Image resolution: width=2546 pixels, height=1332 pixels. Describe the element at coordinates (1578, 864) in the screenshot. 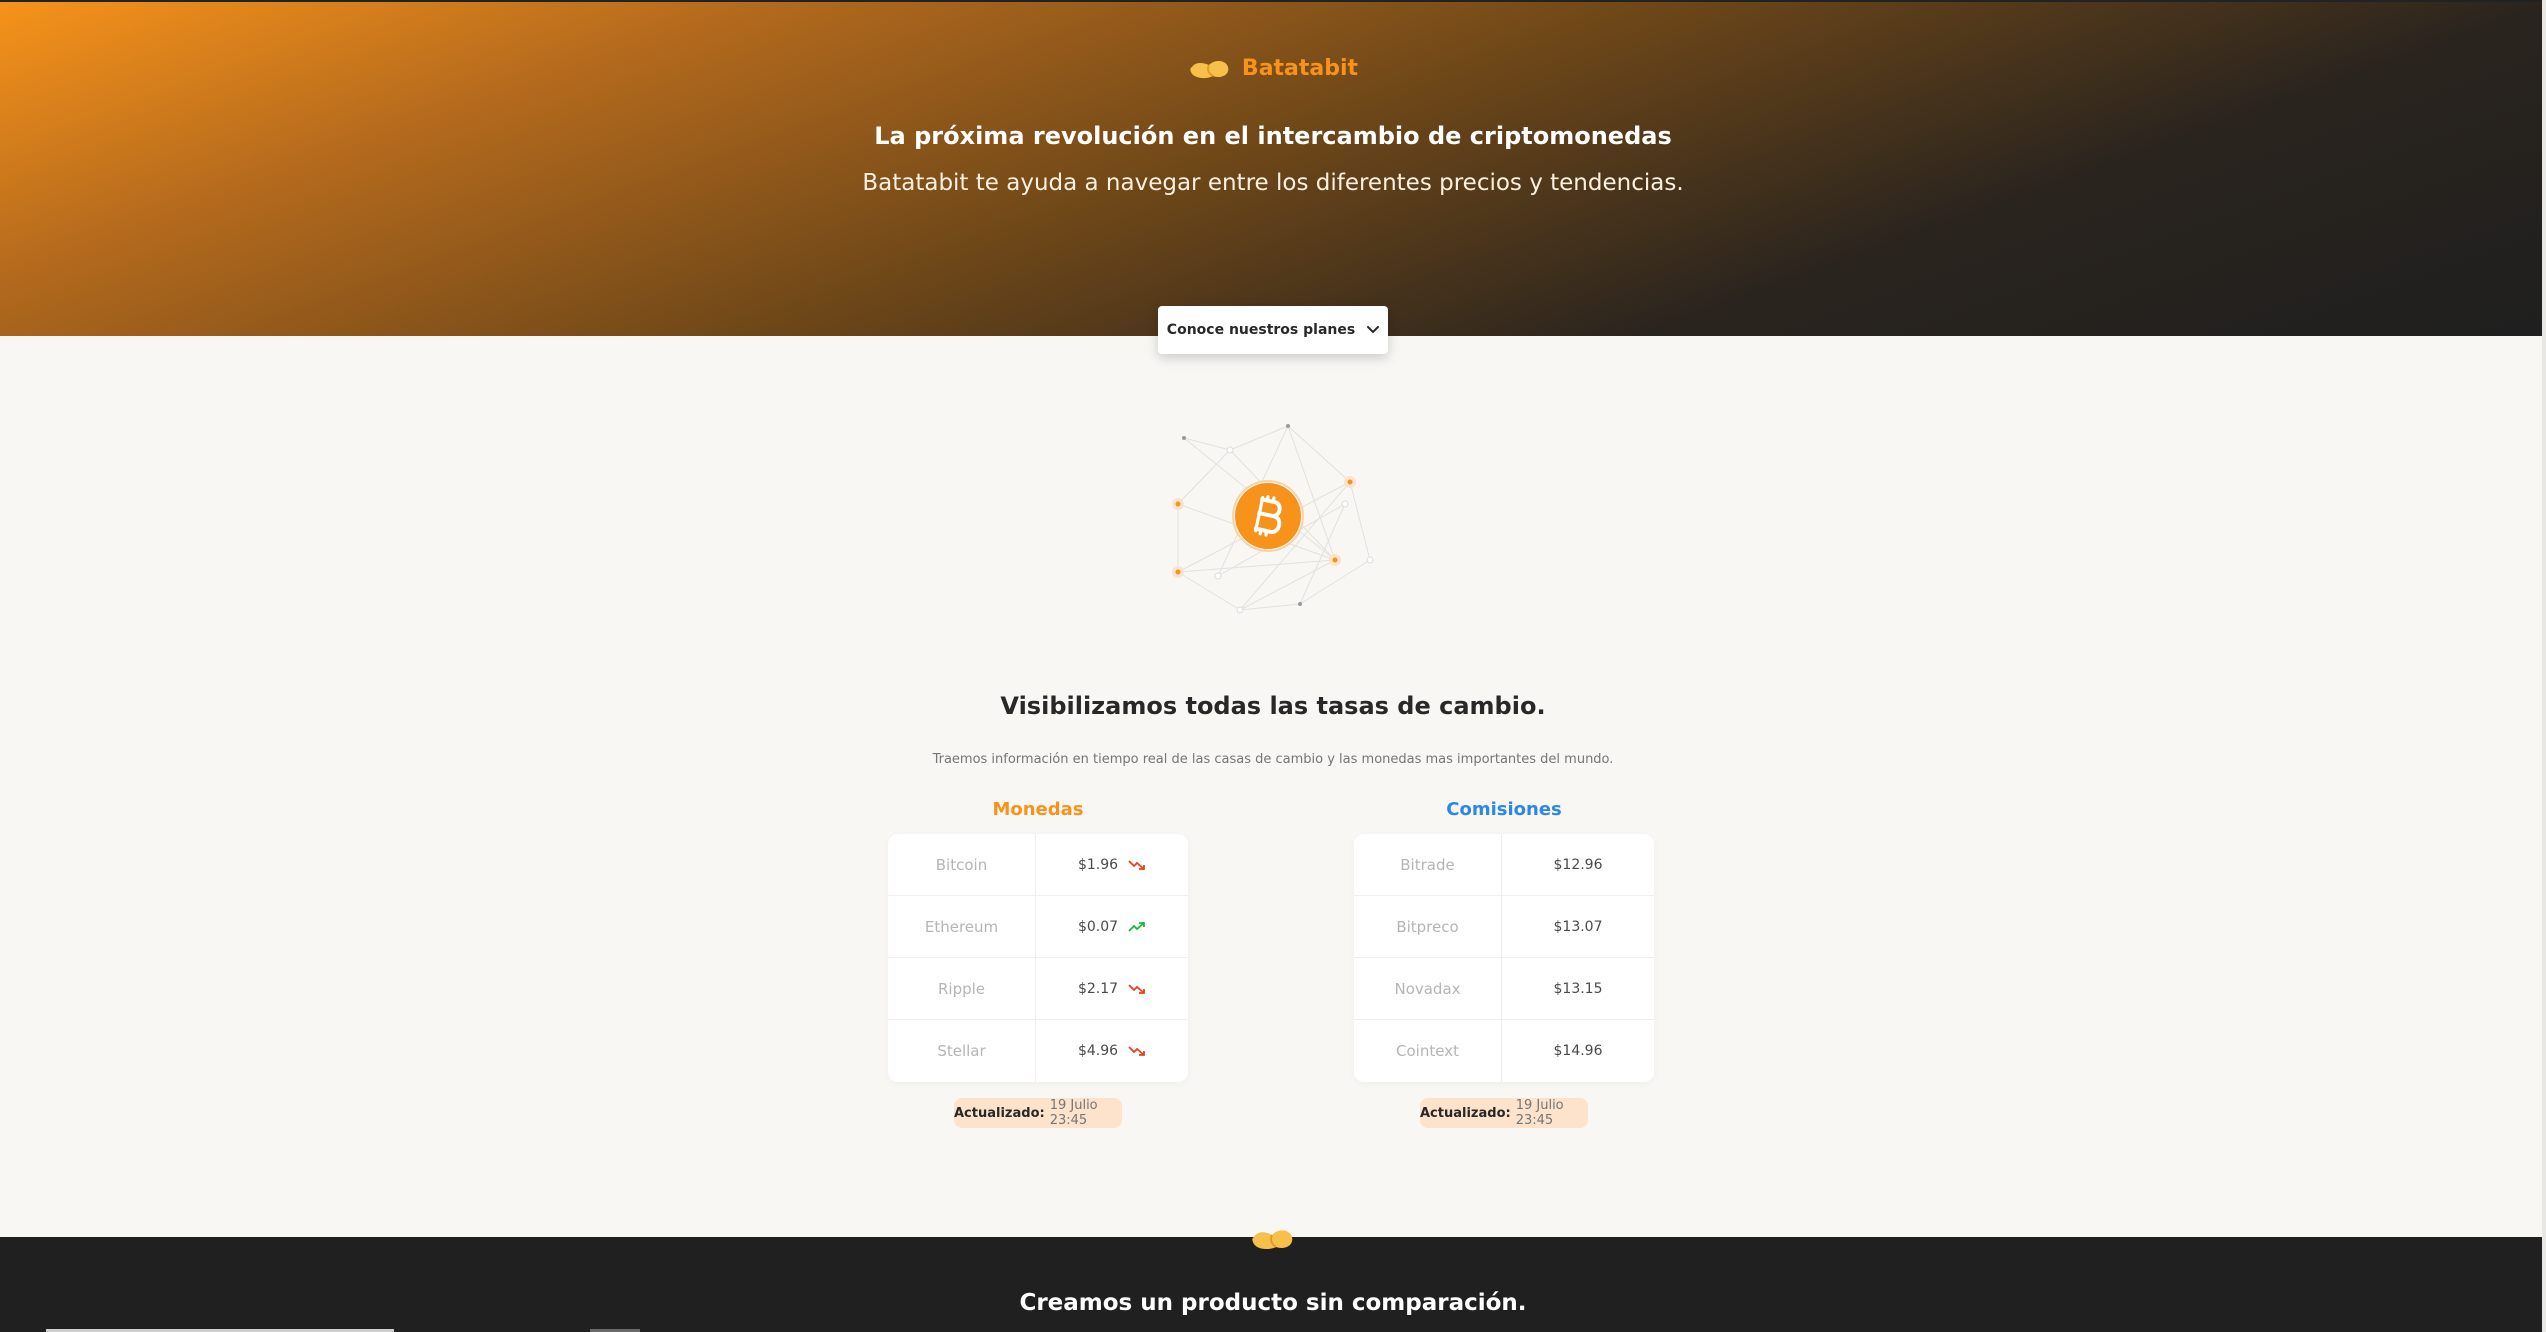

I see `commission-value: $12.96` at that location.